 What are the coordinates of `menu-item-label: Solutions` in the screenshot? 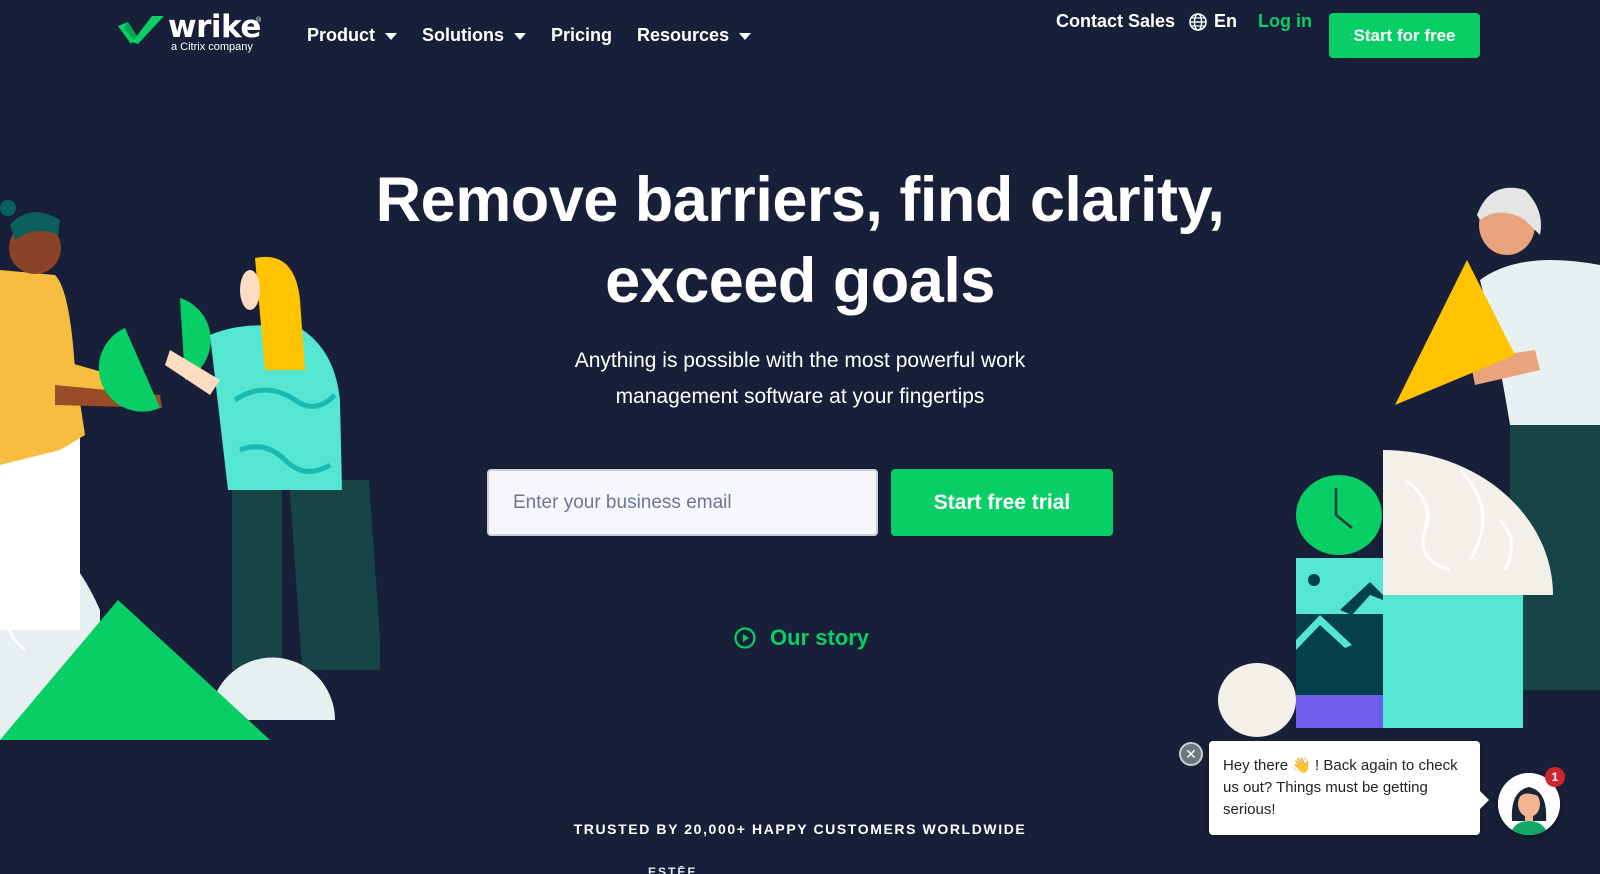 It's located at (463, 34).